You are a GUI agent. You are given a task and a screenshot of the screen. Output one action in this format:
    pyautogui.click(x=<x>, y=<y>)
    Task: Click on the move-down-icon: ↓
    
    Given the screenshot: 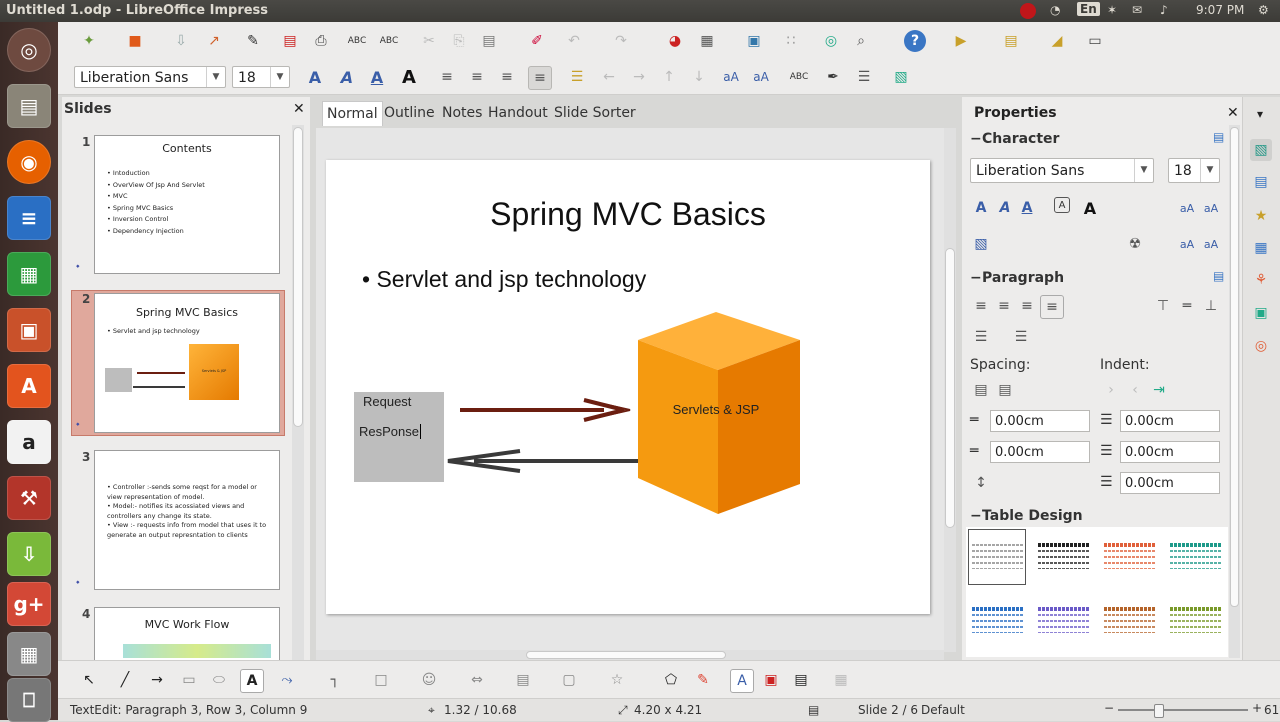 What is the action you would take?
    pyautogui.click(x=699, y=77)
    